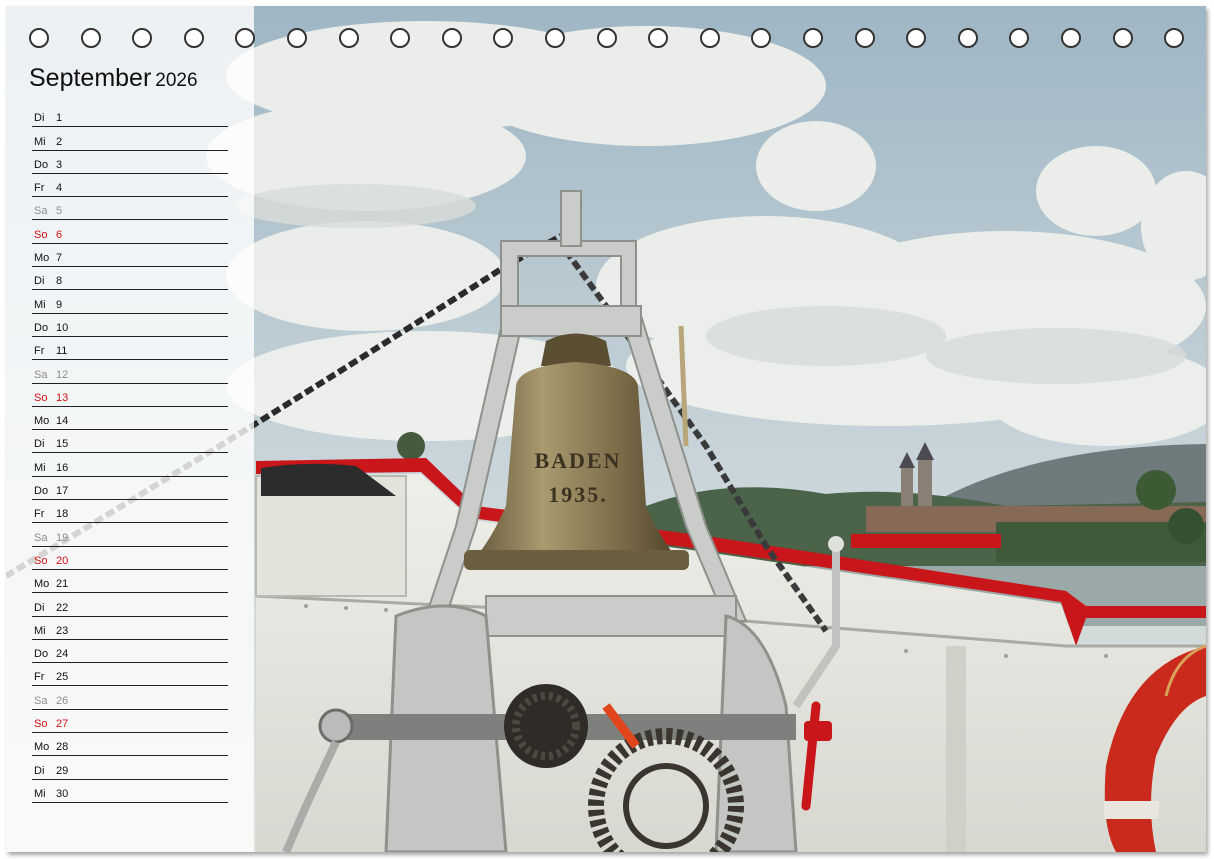 The width and height of the screenshot is (1214, 859). What do you see at coordinates (59, 258) in the screenshot?
I see `day-number: 7` at bounding box center [59, 258].